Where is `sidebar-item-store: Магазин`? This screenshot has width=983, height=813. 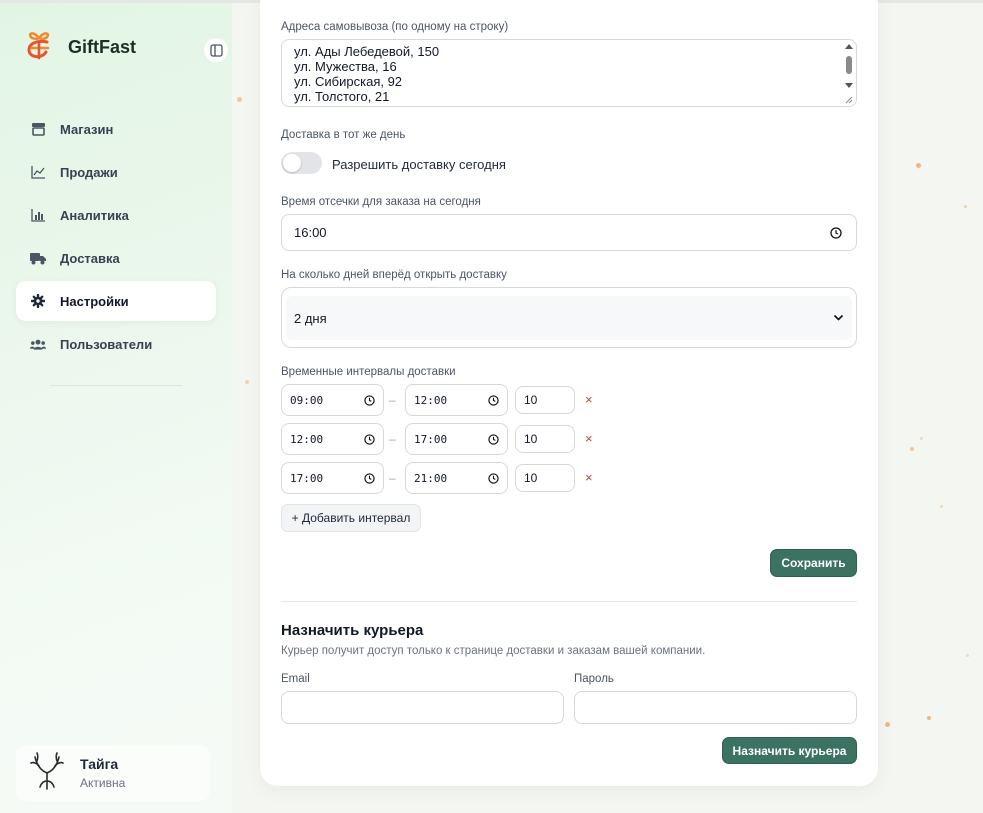
sidebar-item-store: Магазин is located at coordinates (116, 129).